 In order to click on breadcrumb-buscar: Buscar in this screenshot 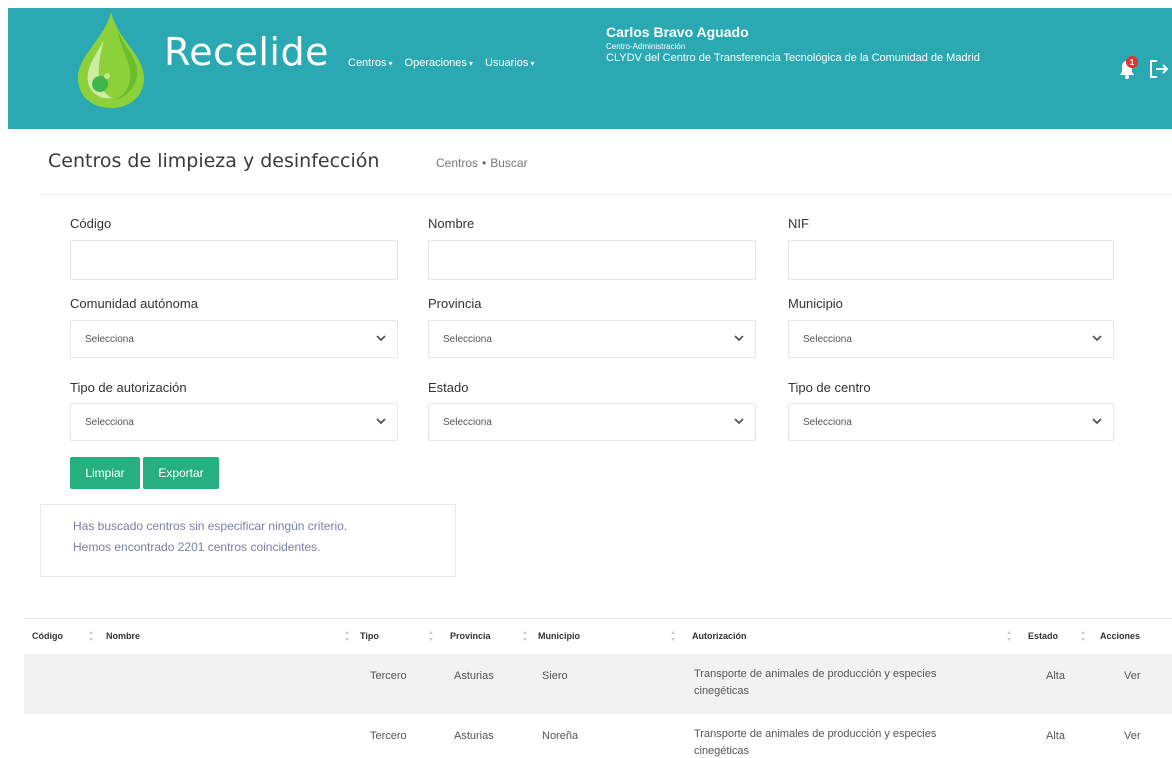, I will do `click(509, 163)`.